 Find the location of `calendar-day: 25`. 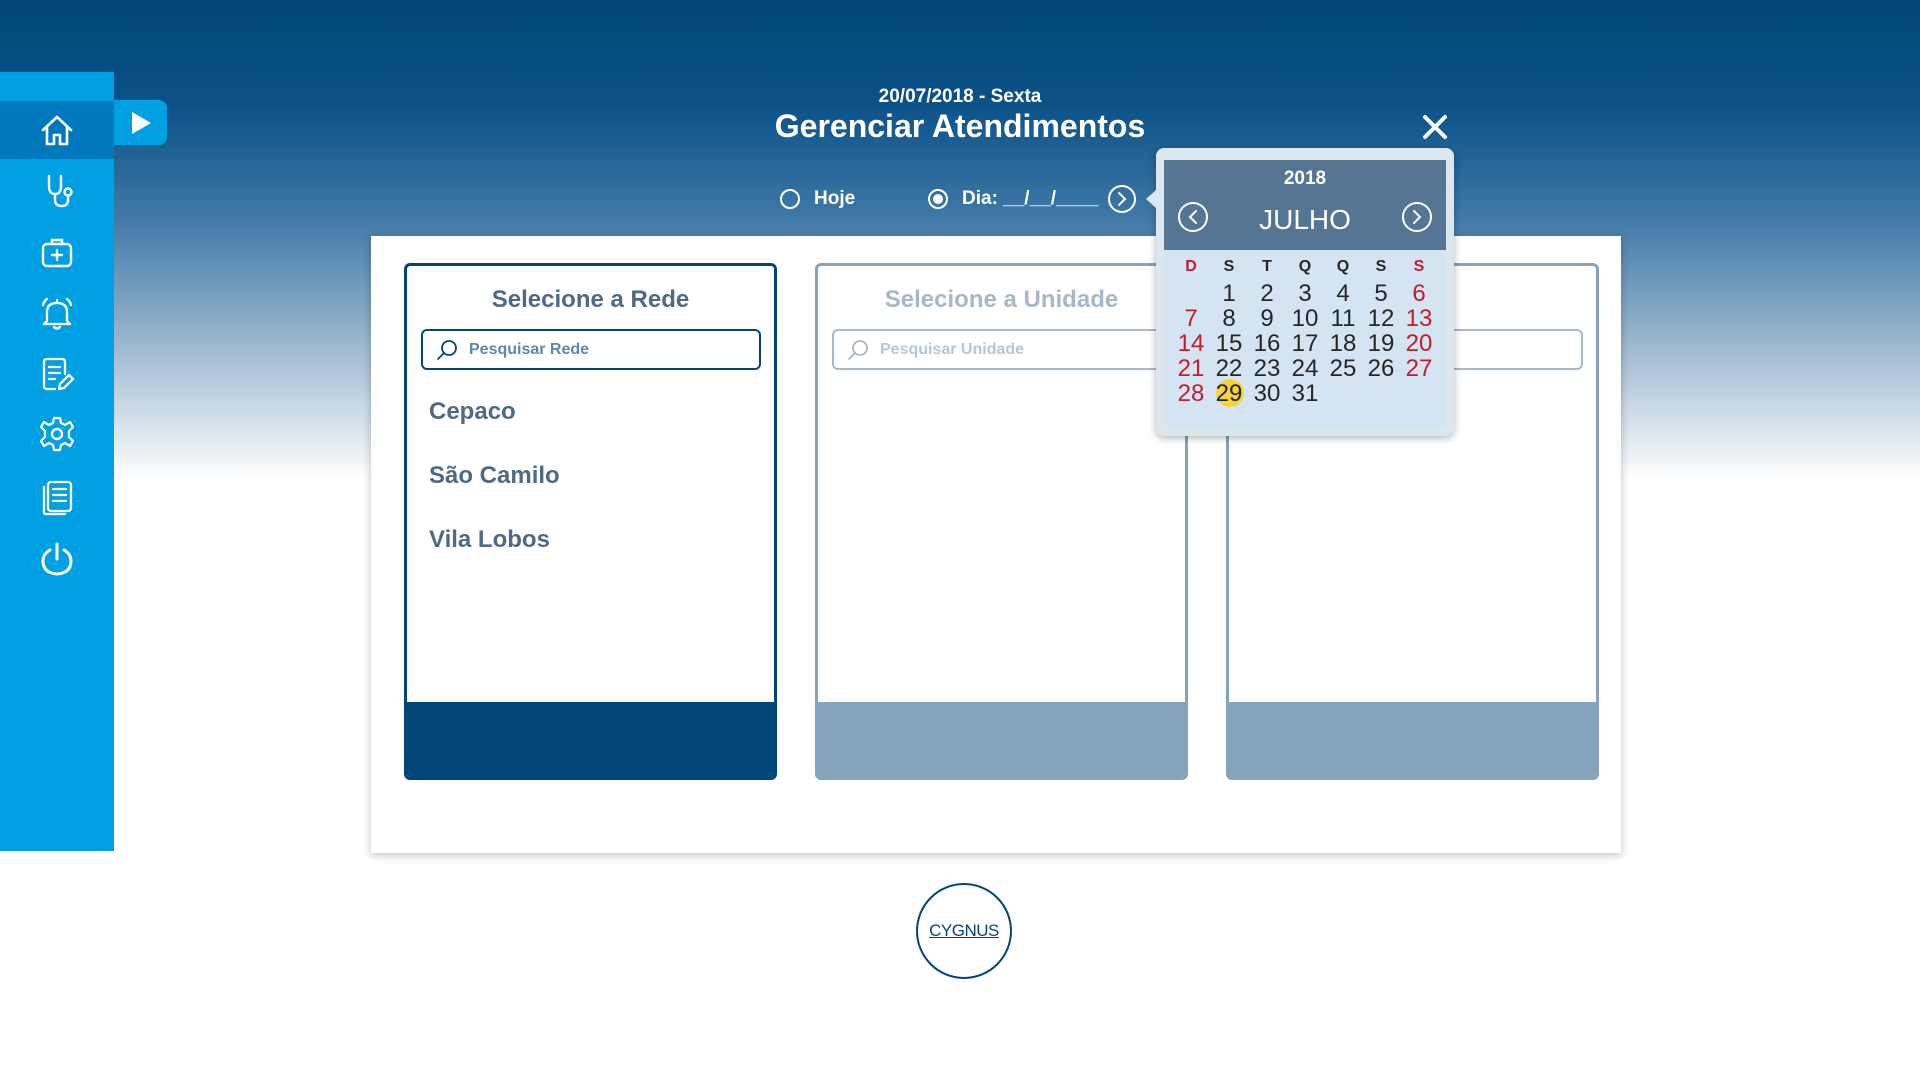

calendar-day: 25 is located at coordinates (1343, 368).